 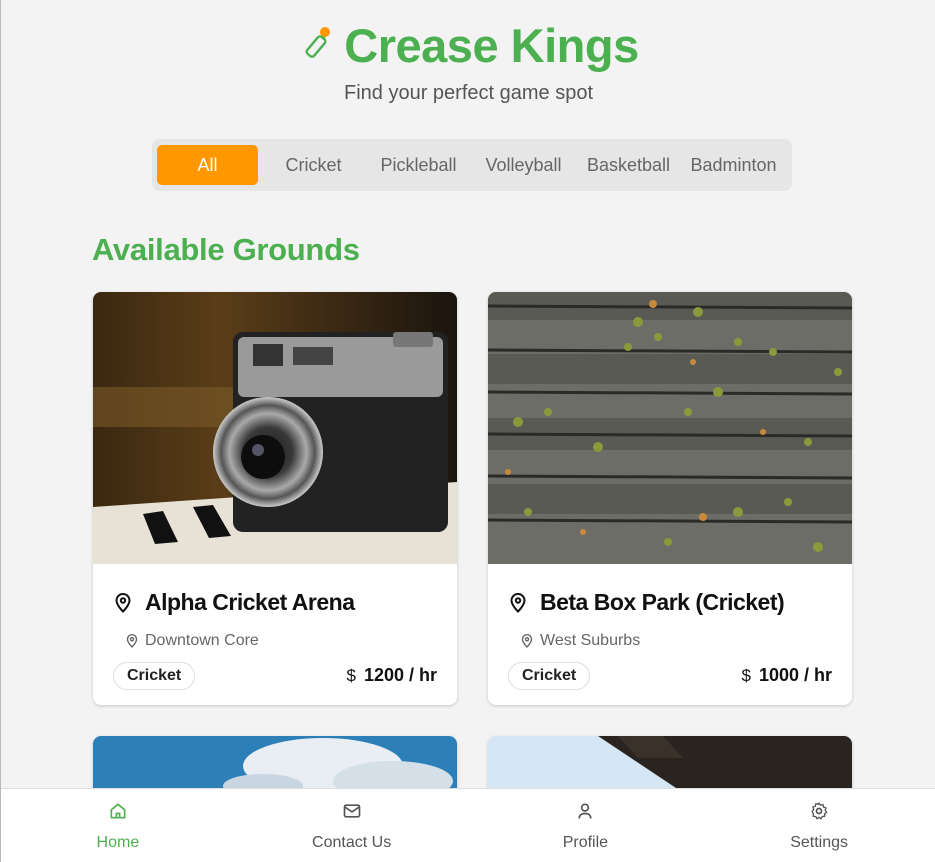 I want to click on ground-name: Beta Box Park (Cricket), so click(x=646, y=602).